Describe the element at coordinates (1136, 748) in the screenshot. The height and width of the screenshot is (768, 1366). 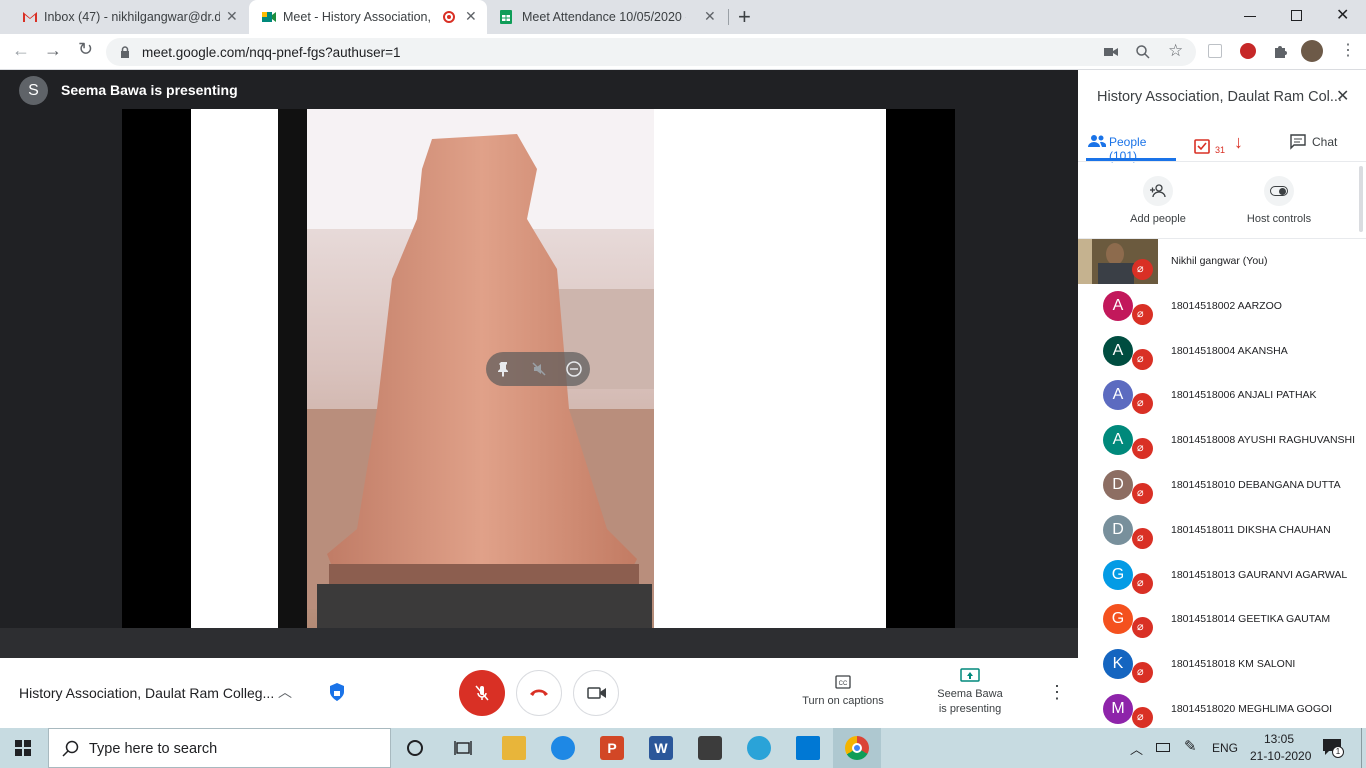
I see `show-hidden-icons-chevron: ︿` at that location.